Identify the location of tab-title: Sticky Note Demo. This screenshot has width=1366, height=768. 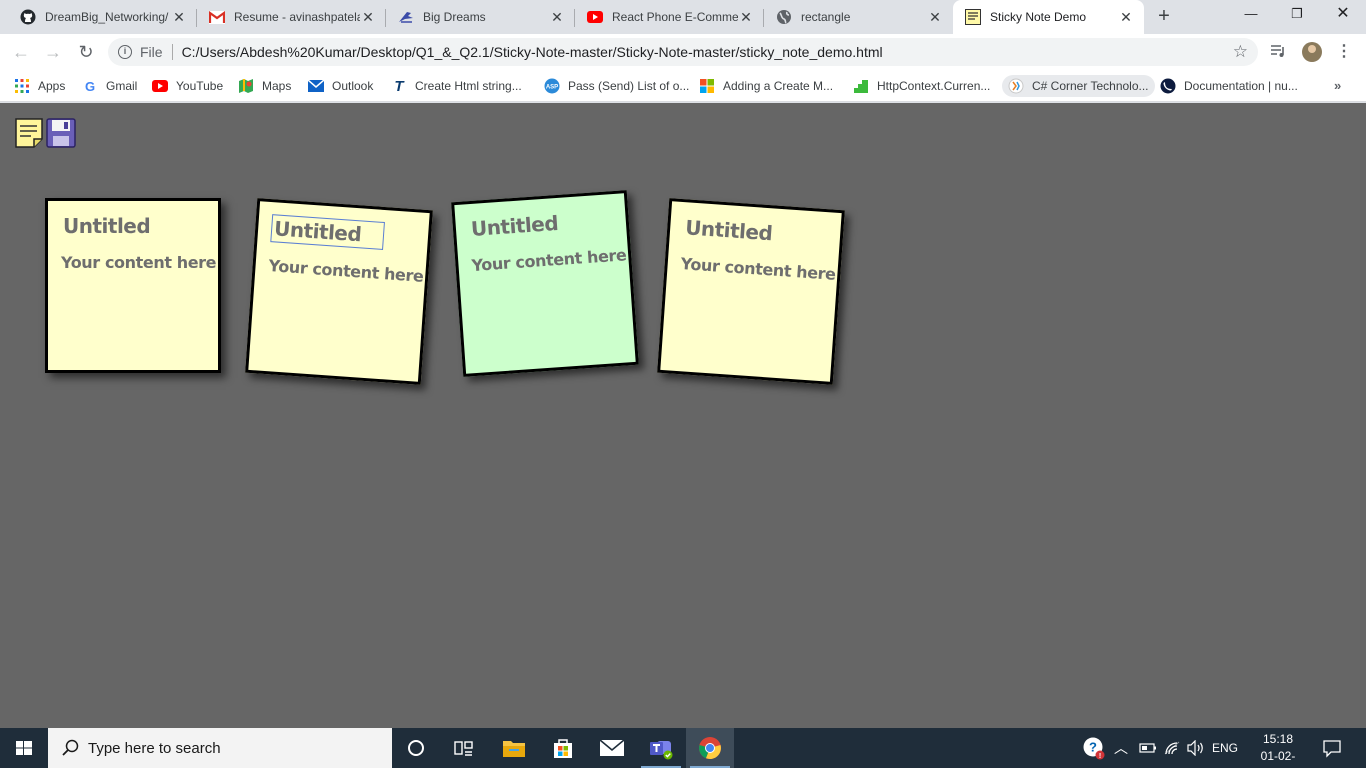
(1038, 17).